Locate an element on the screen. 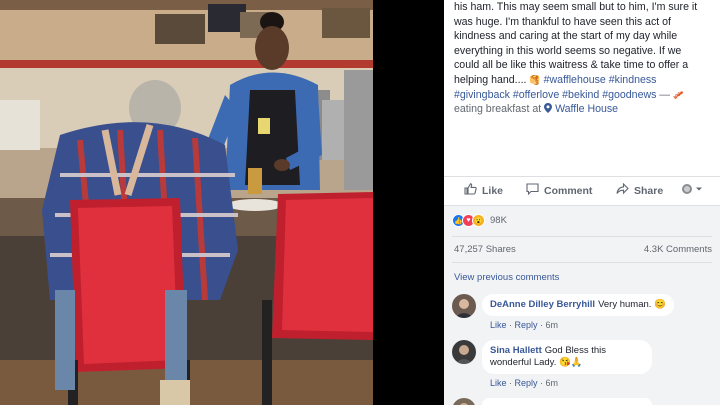 This screenshot has height=405, width=720. view-previous-comments-link: View previous comments is located at coordinates (506, 277).